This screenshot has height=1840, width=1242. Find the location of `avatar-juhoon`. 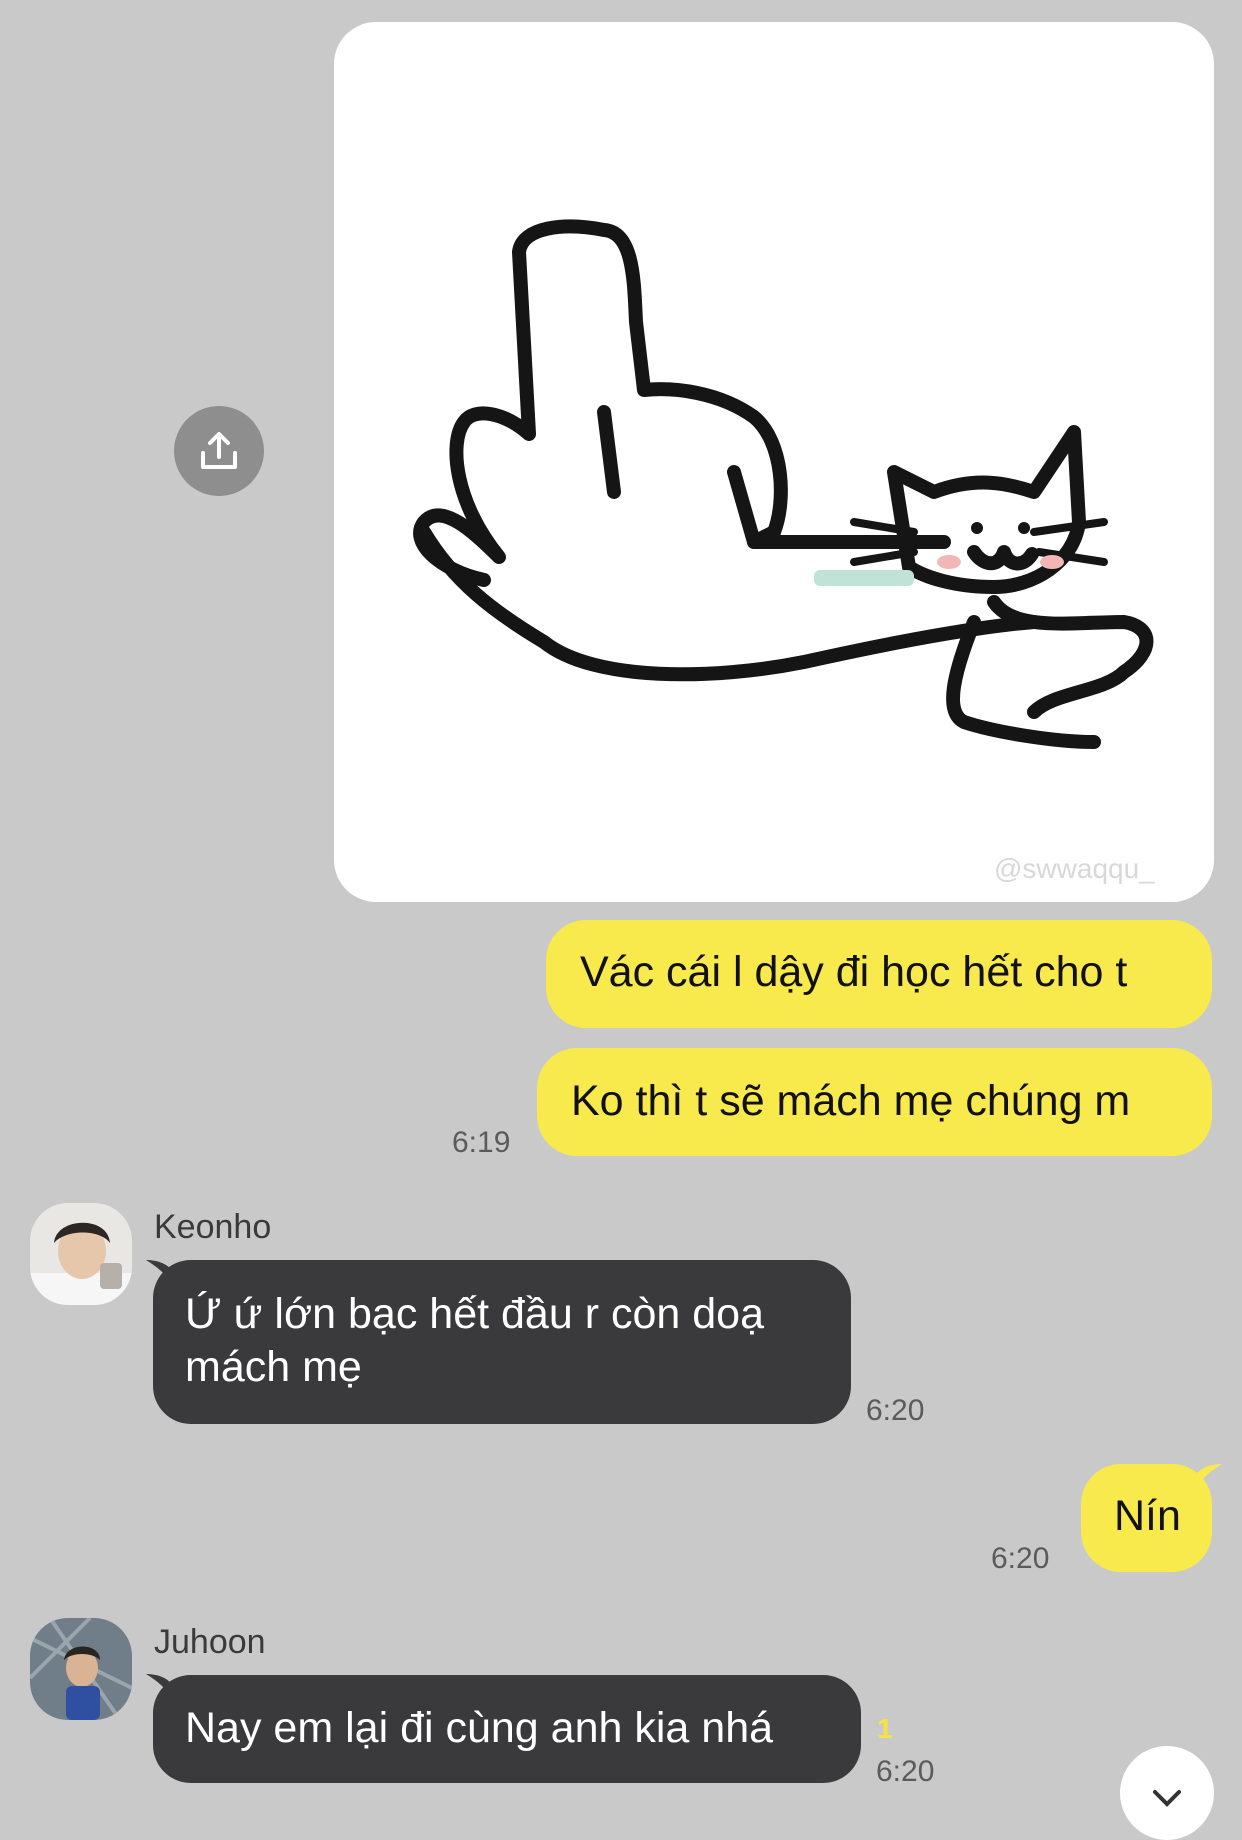

avatar-juhoon is located at coordinates (81, 1669).